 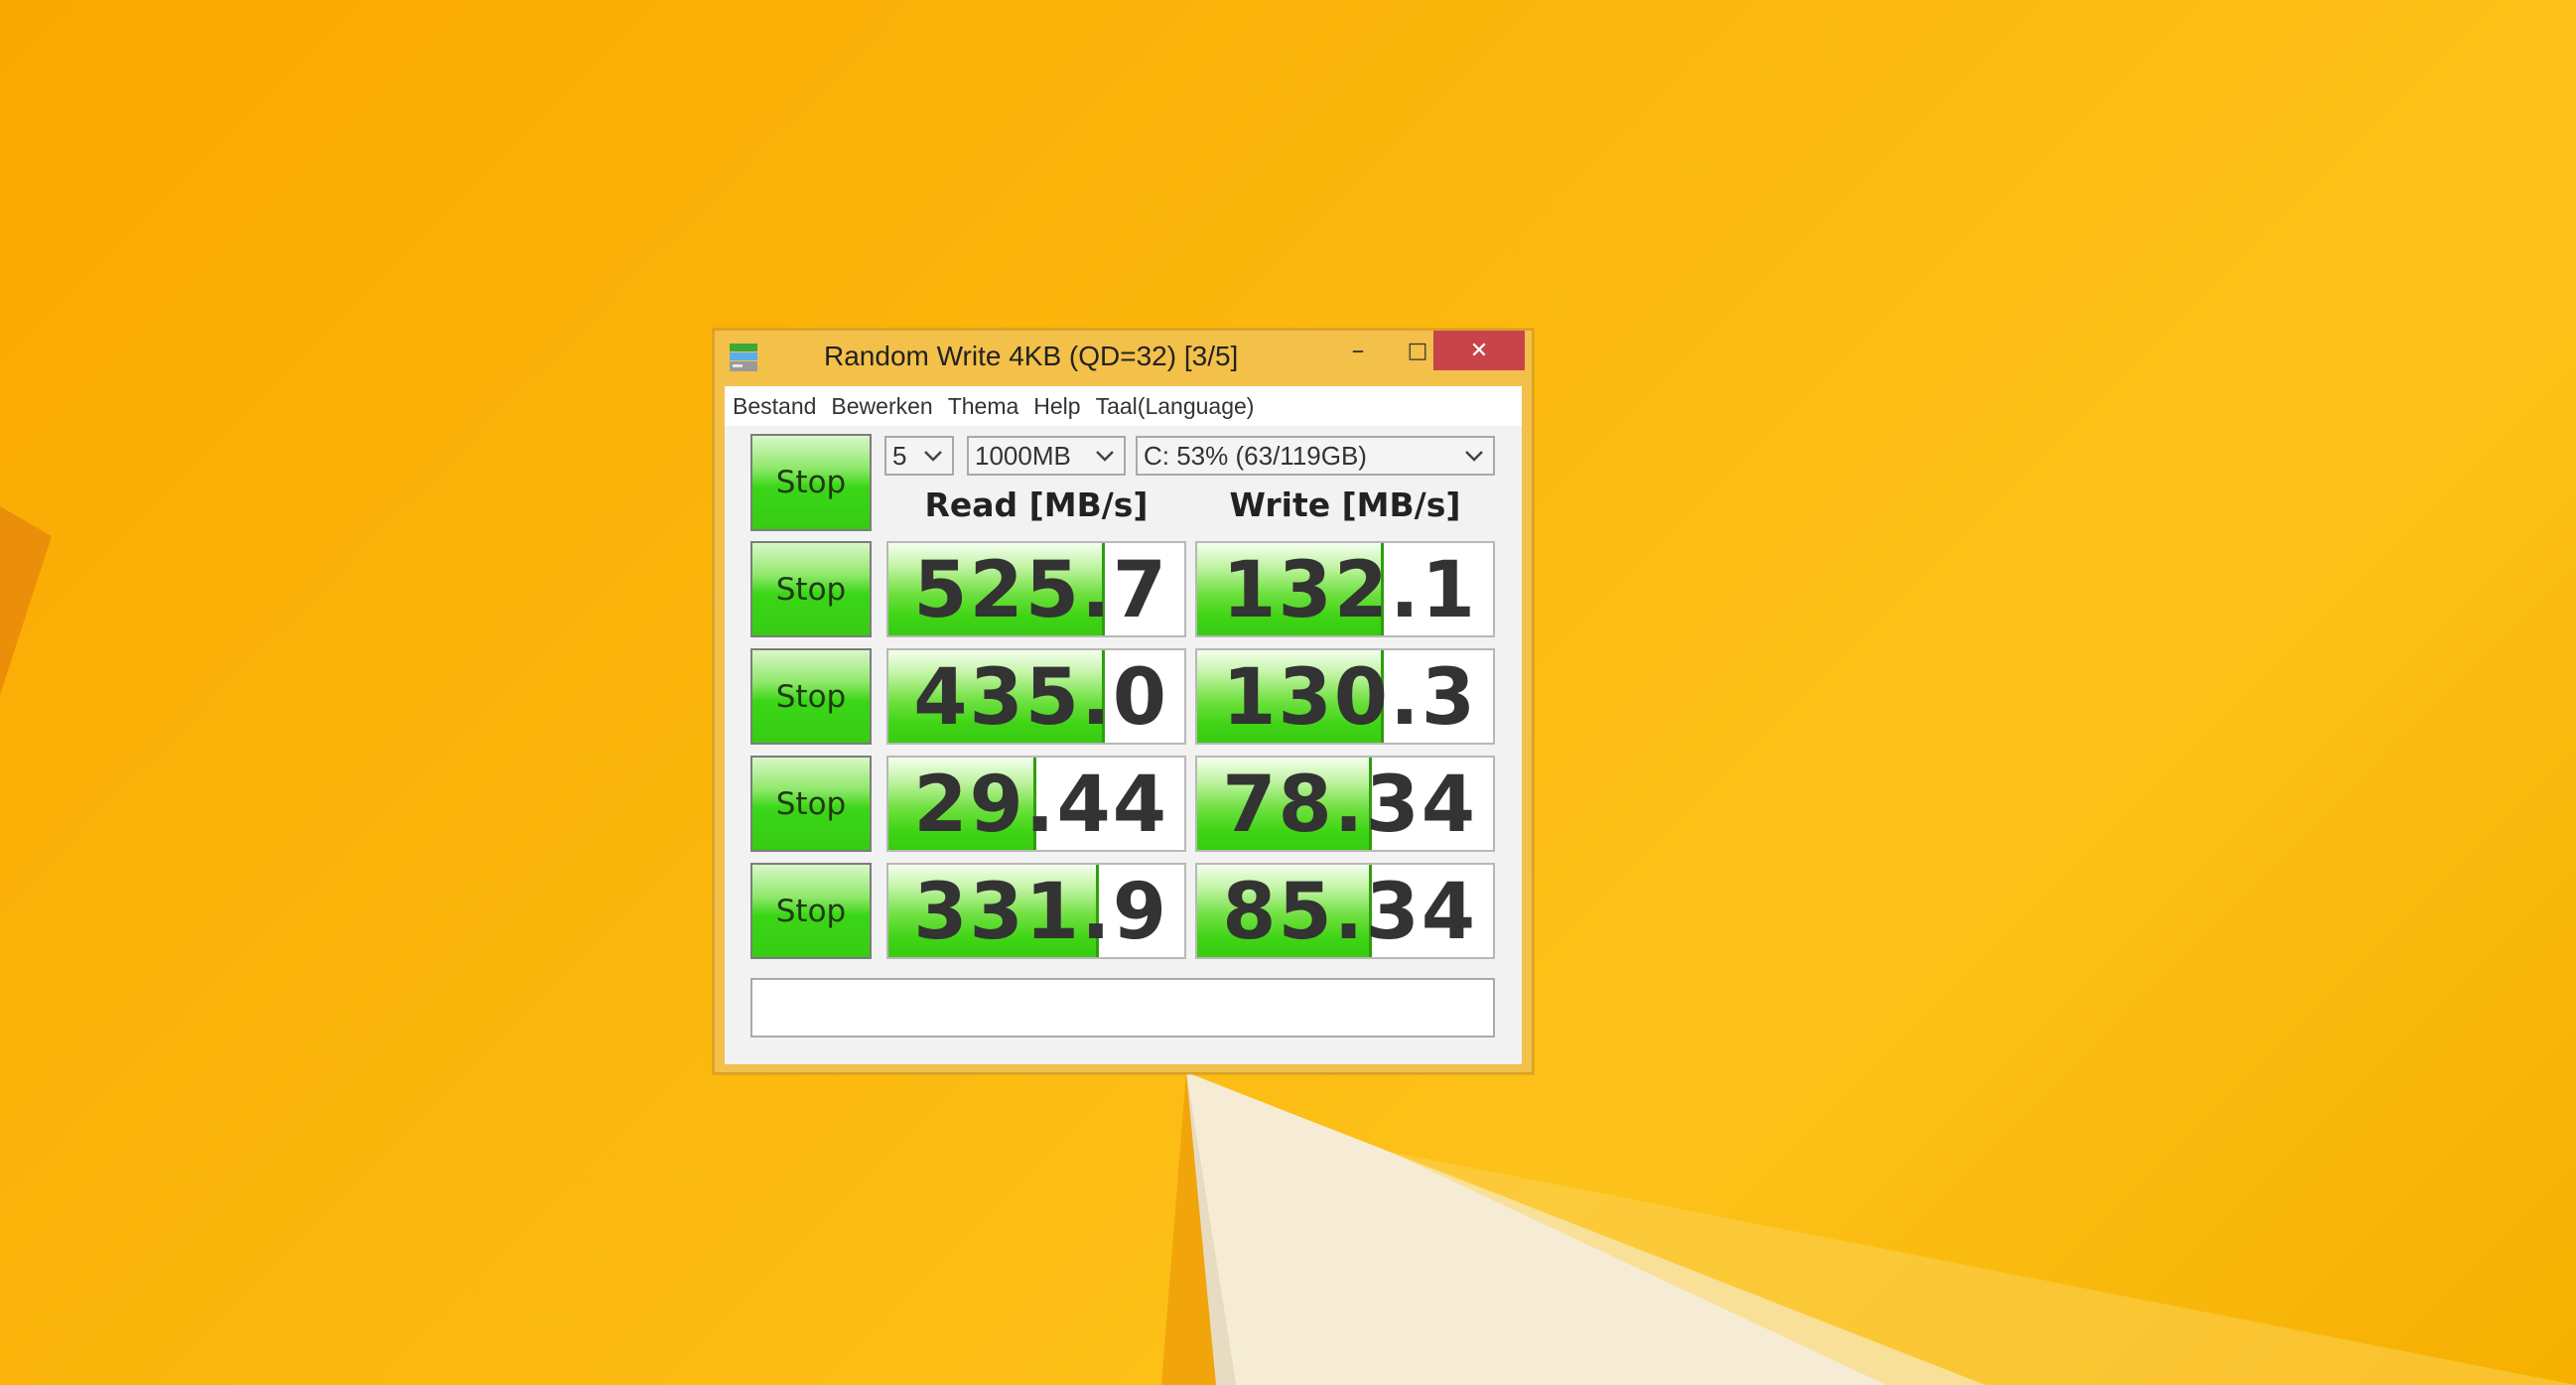 What do you see at coordinates (744, 358) in the screenshot?
I see `app-disk-icon` at bounding box center [744, 358].